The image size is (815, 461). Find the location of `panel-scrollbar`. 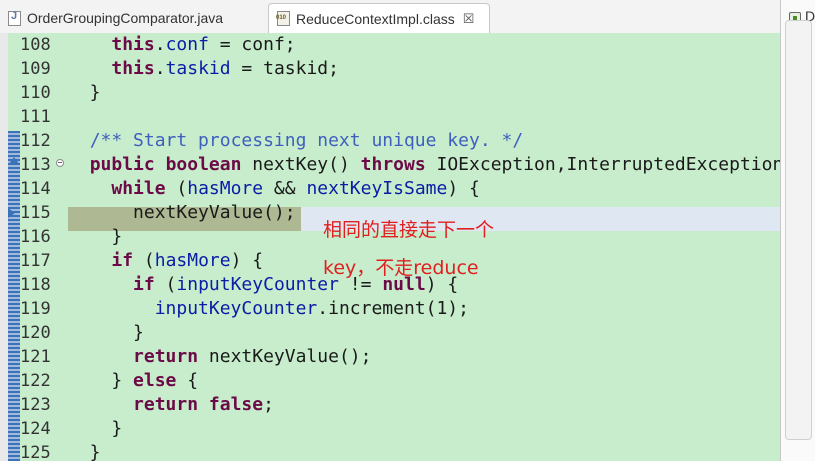

panel-scrollbar is located at coordinates (798, 230).